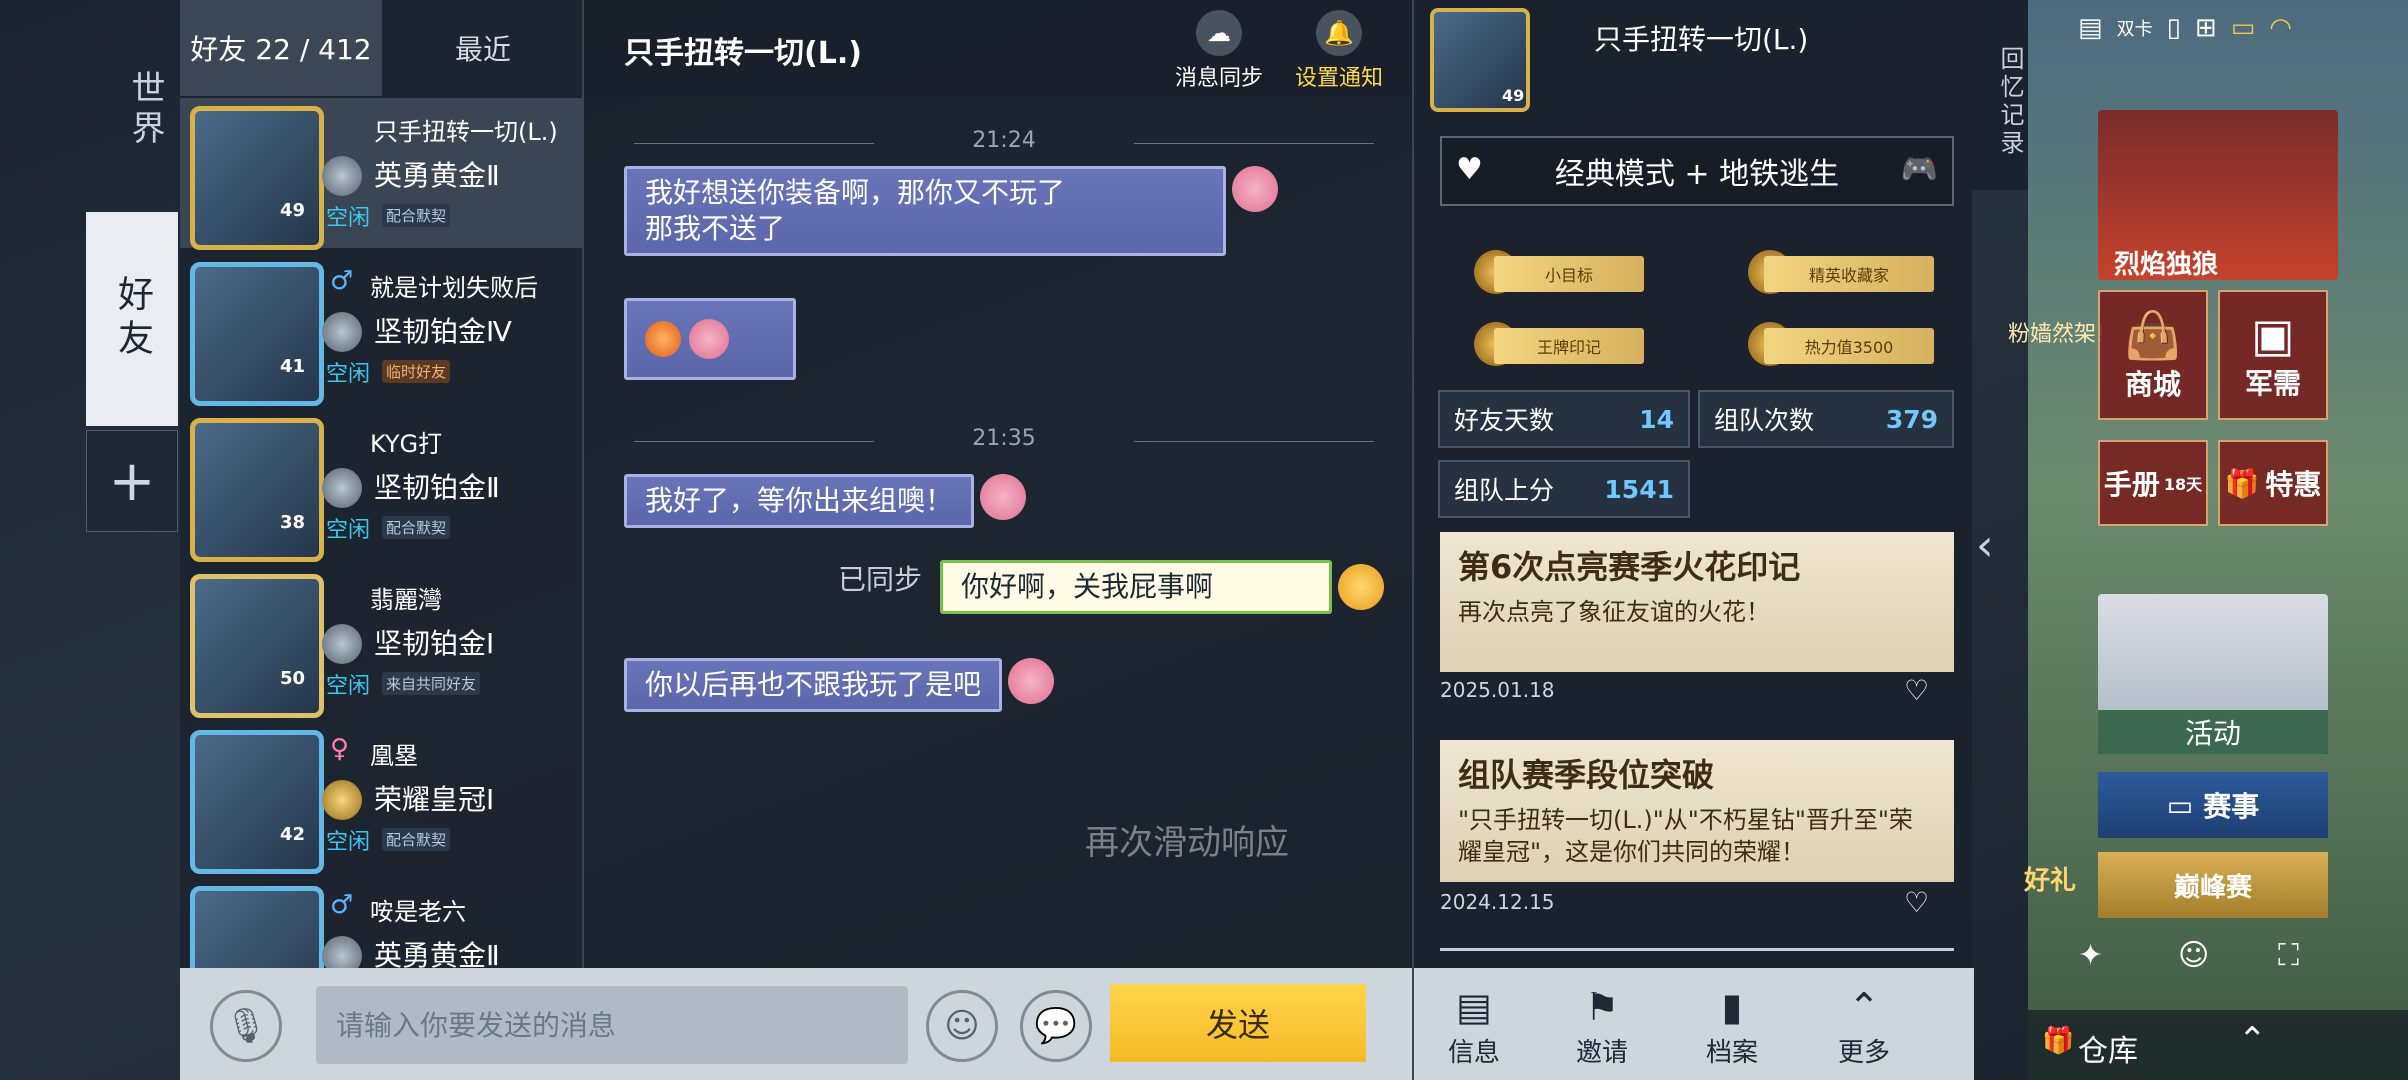 This screenshot has height=1080, width=2408. What do you see at coordinates (1614, 612) in the screenshot?
I see `card-text: 再次点亮了象征友谊的火花！` at bounding box center [1614, 612].